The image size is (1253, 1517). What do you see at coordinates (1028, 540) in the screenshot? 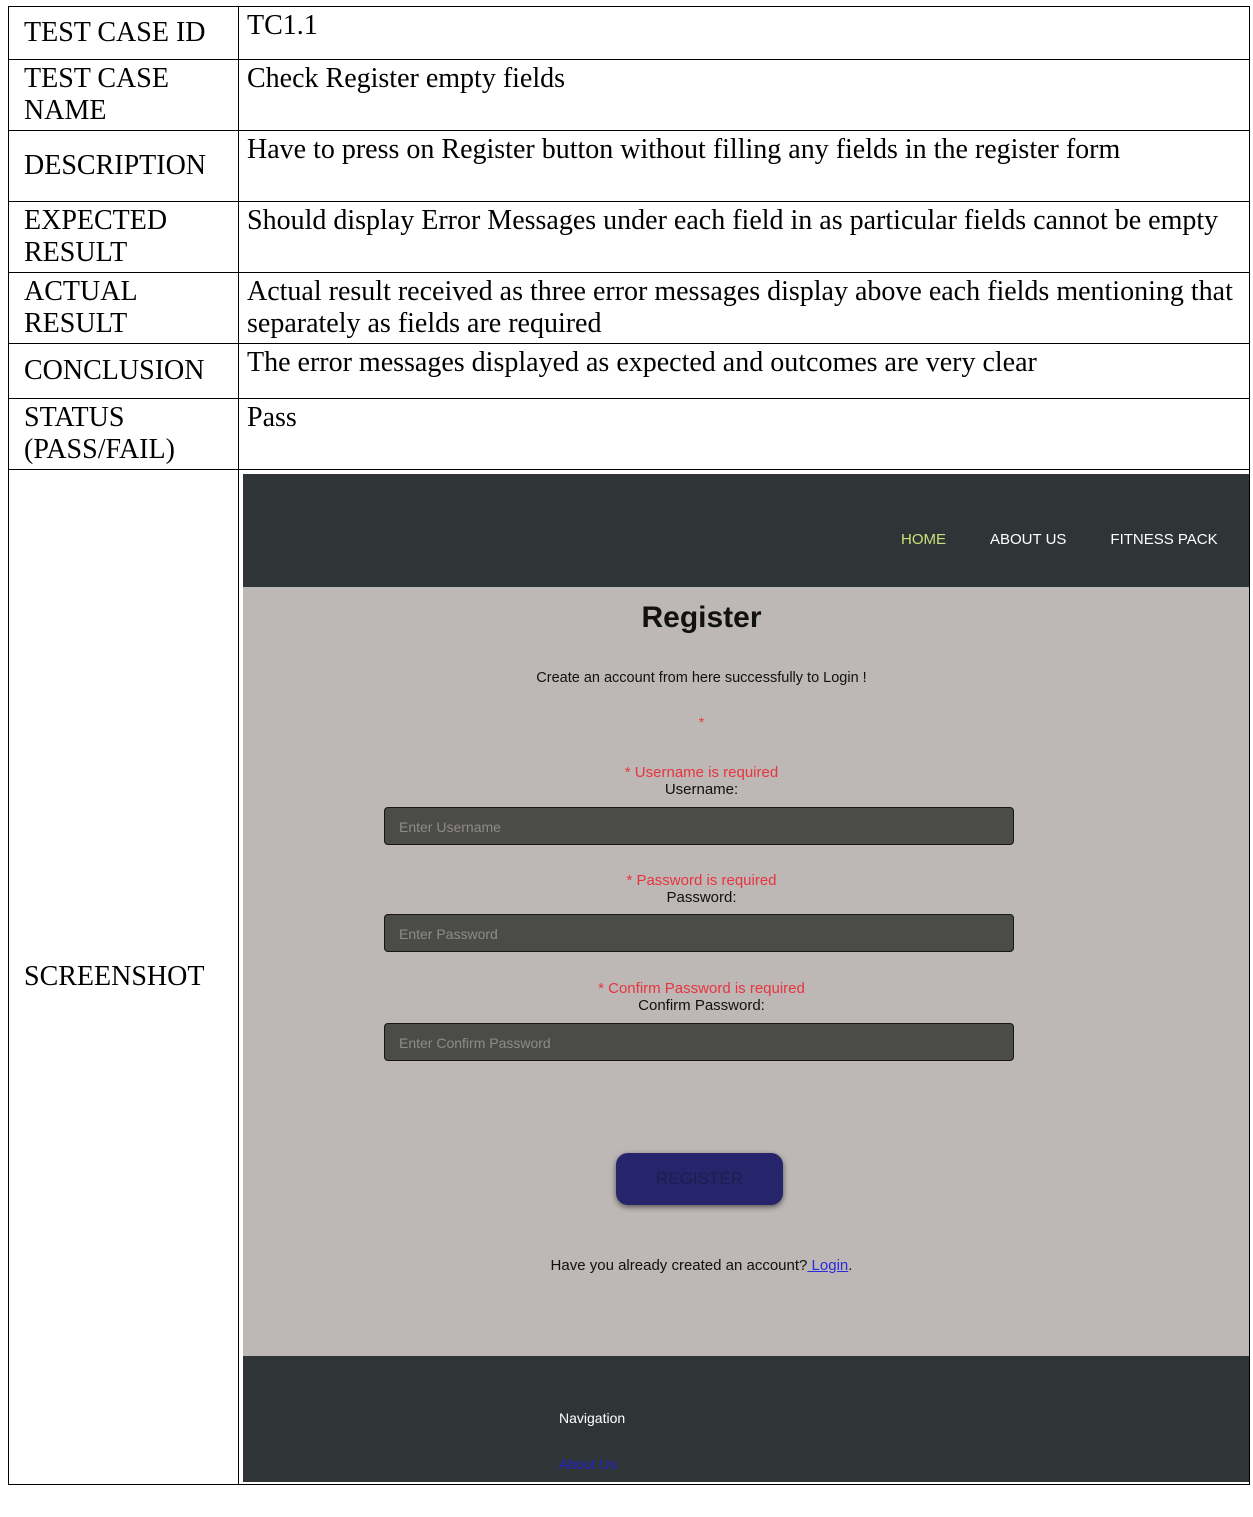
I see `nav-about-us: ABOUT US` at bounding box center [1028, 540].